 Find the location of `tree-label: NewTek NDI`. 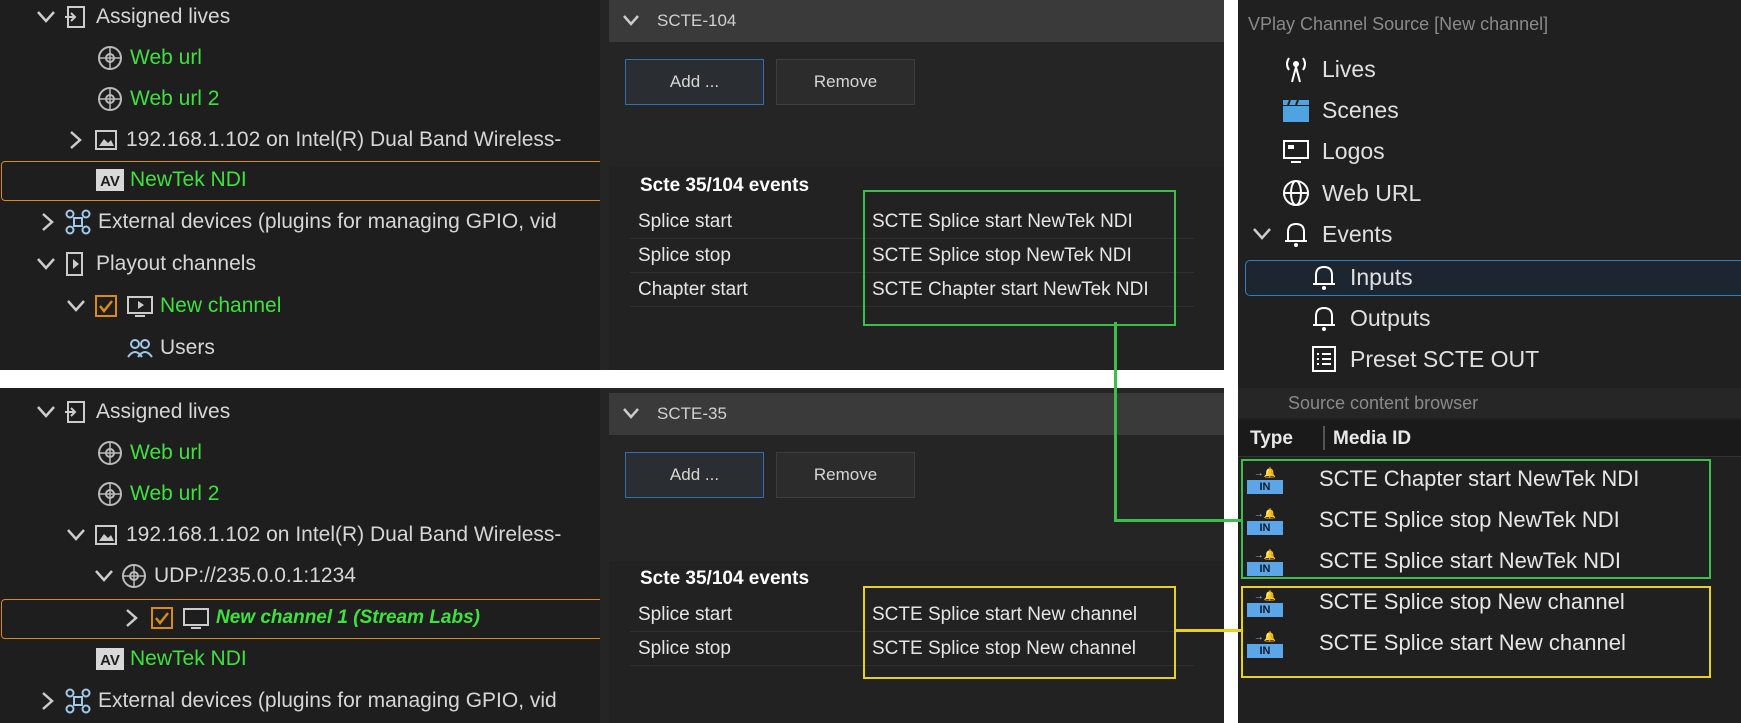

tree-label: NewTek NDI is located at coordinates (188, 179).